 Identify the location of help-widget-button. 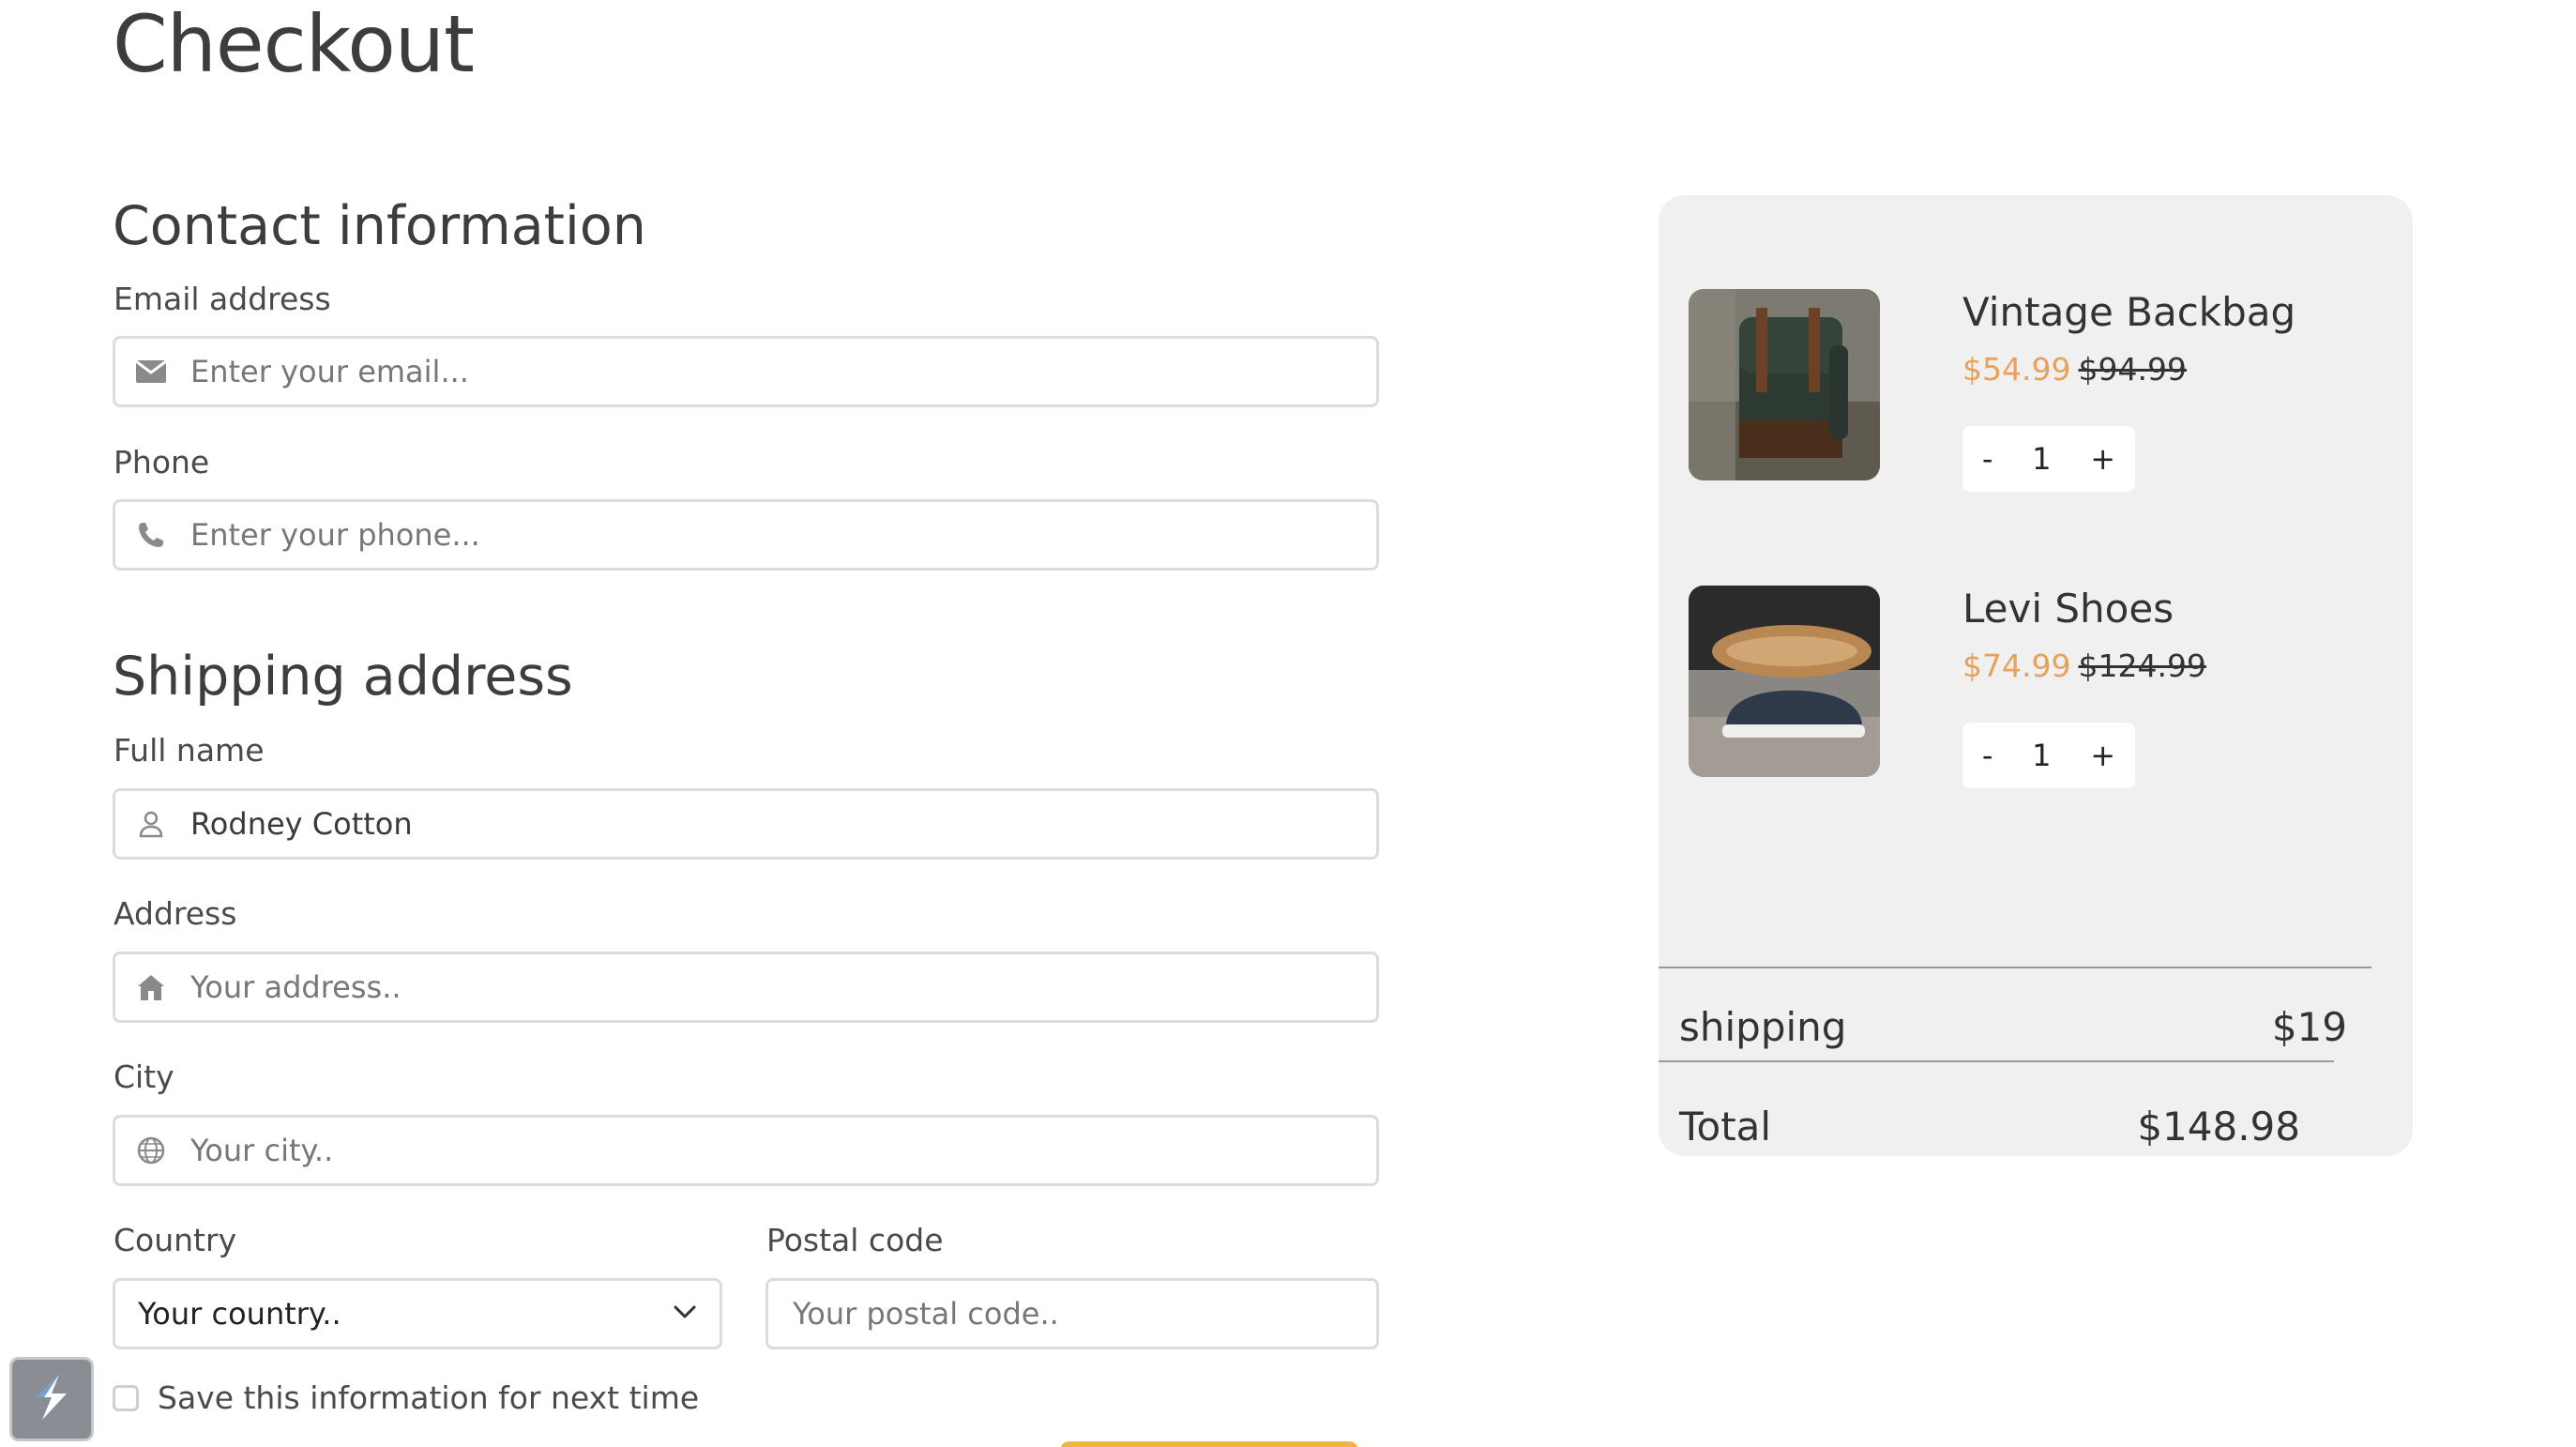
(51, 1399).